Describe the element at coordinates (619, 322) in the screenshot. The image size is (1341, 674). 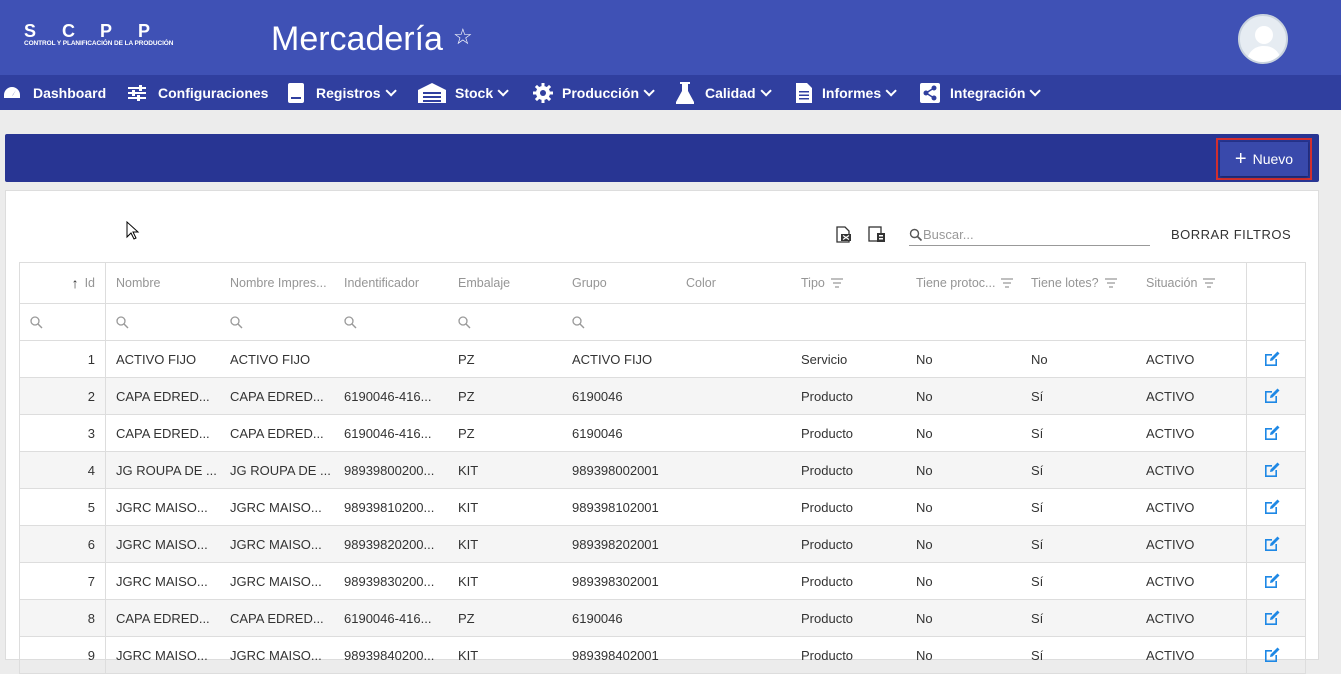
I see `filter-cell-grupo` at that location.